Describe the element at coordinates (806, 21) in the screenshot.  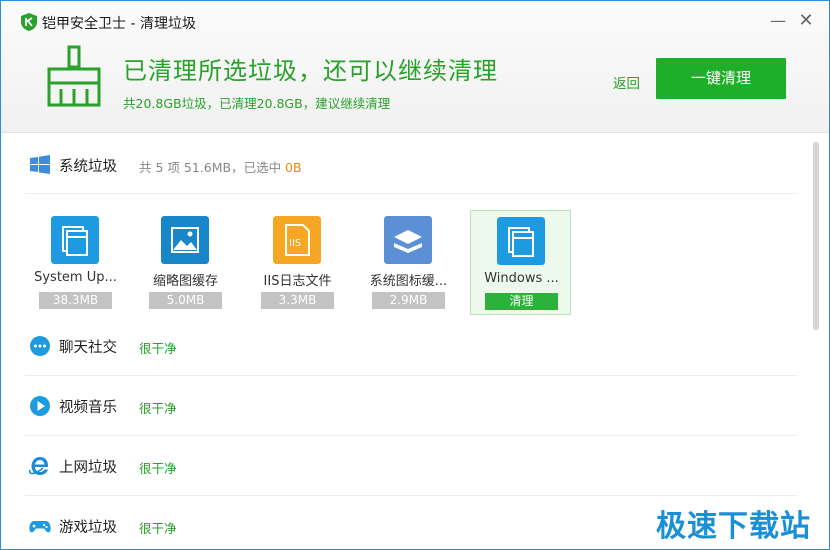
I see `close-button: ✕` at that location.